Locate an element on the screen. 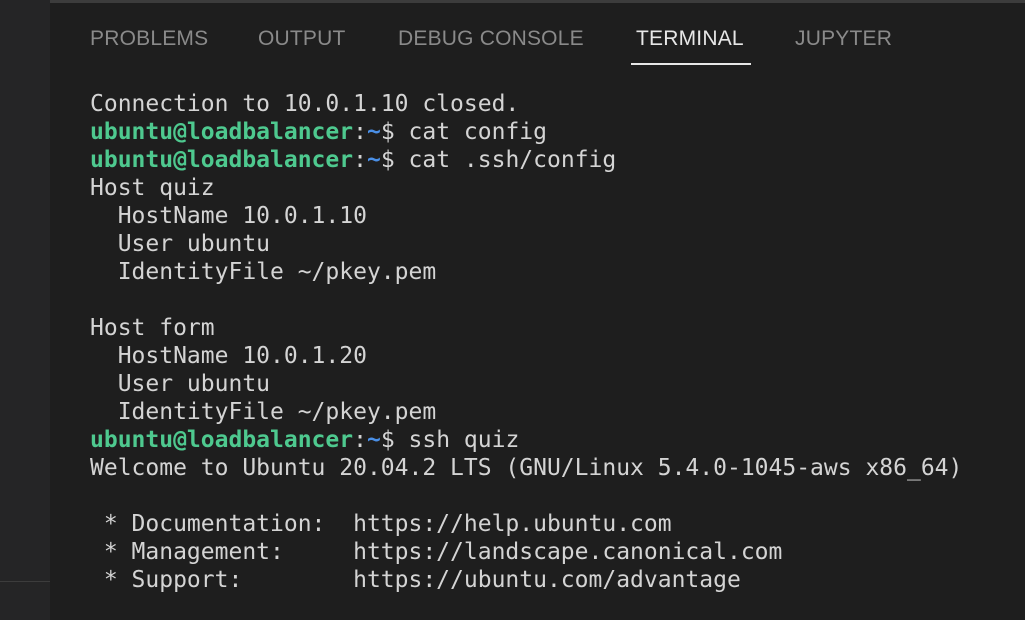 Image resolution: width=1025 pixels, height=620 pixels. output-text: * Support: https://ubuntu.com/advantage is located at coordinates (415, 580).